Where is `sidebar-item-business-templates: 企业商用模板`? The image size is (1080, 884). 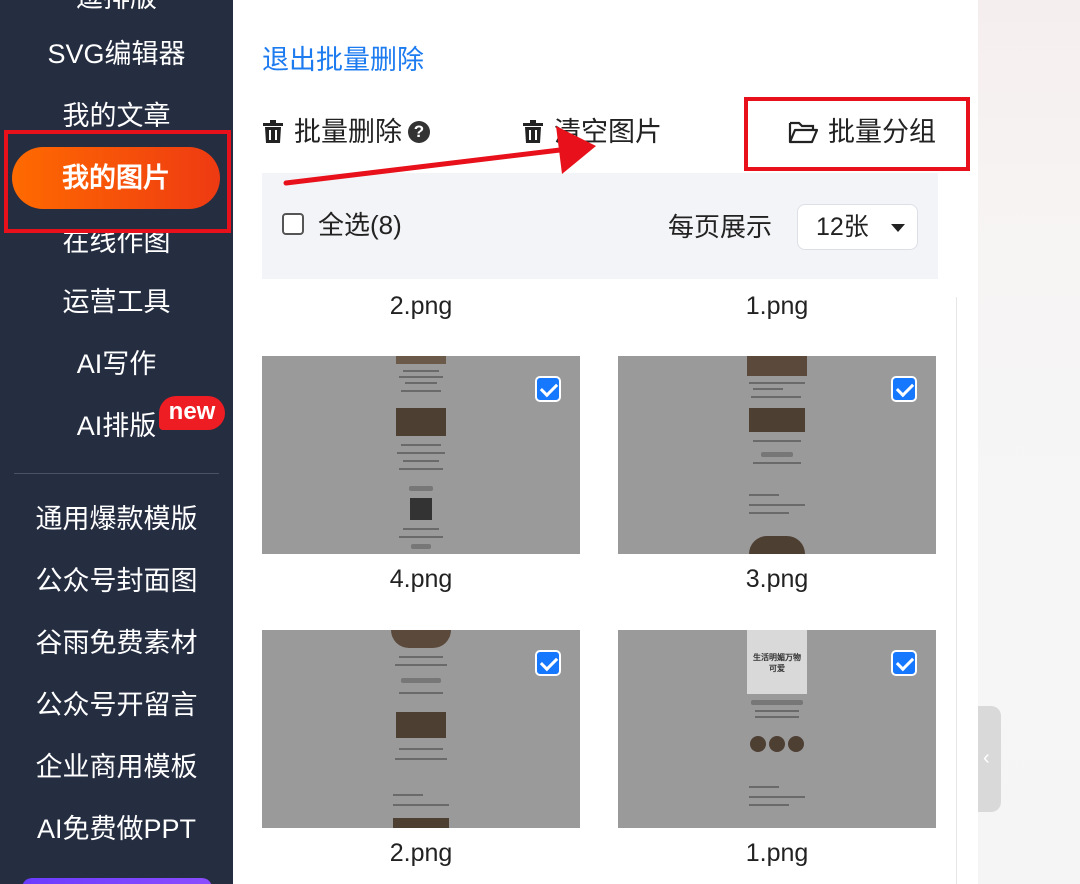
sidebar-item-business-templates: 企业商用模板 is located at coordinates (116, 767).